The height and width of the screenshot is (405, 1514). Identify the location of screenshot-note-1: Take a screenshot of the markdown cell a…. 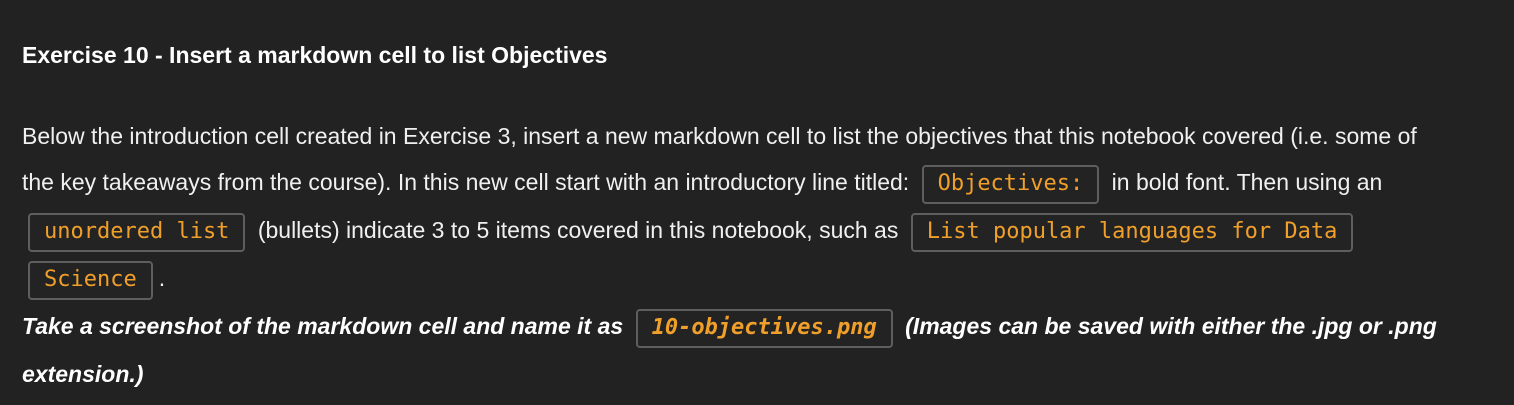
(323, 326).